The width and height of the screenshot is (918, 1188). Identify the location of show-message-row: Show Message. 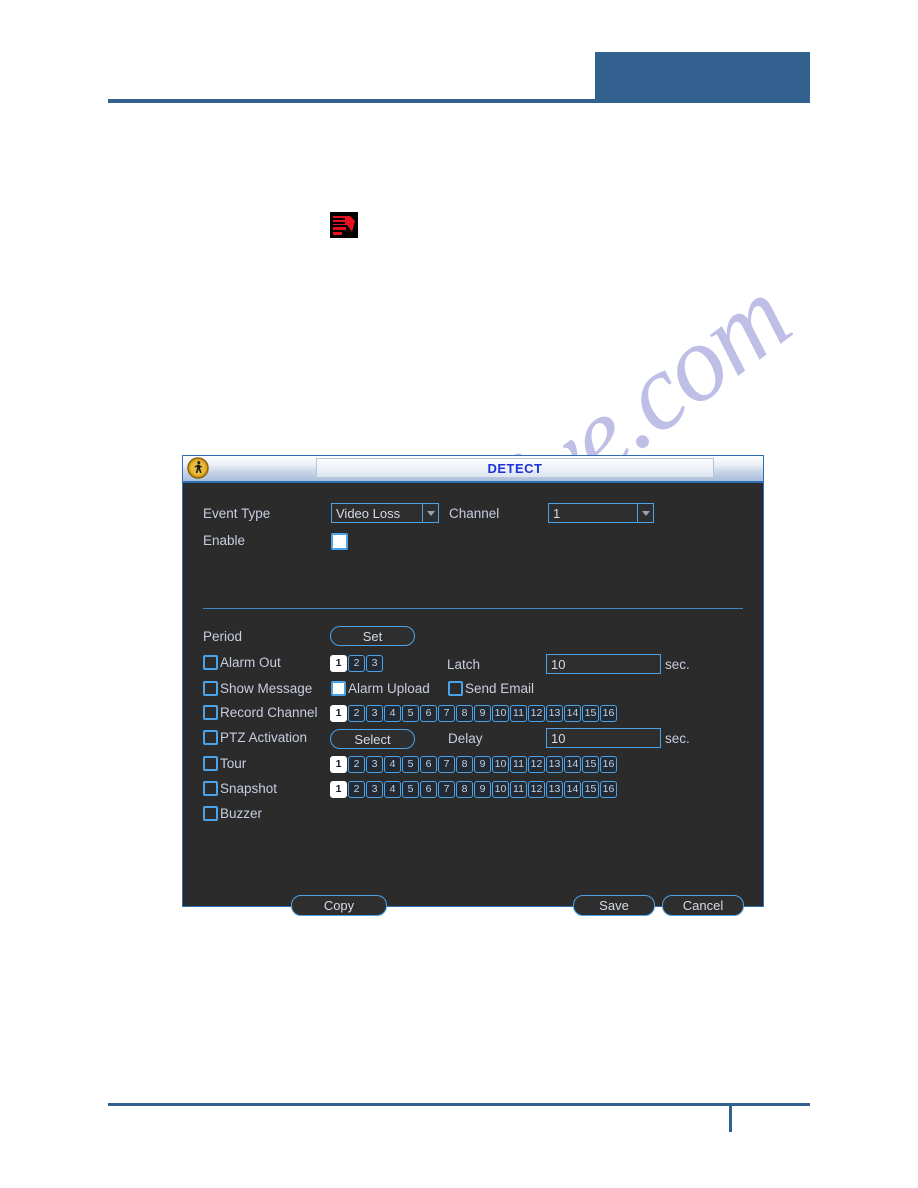
(257, 688).